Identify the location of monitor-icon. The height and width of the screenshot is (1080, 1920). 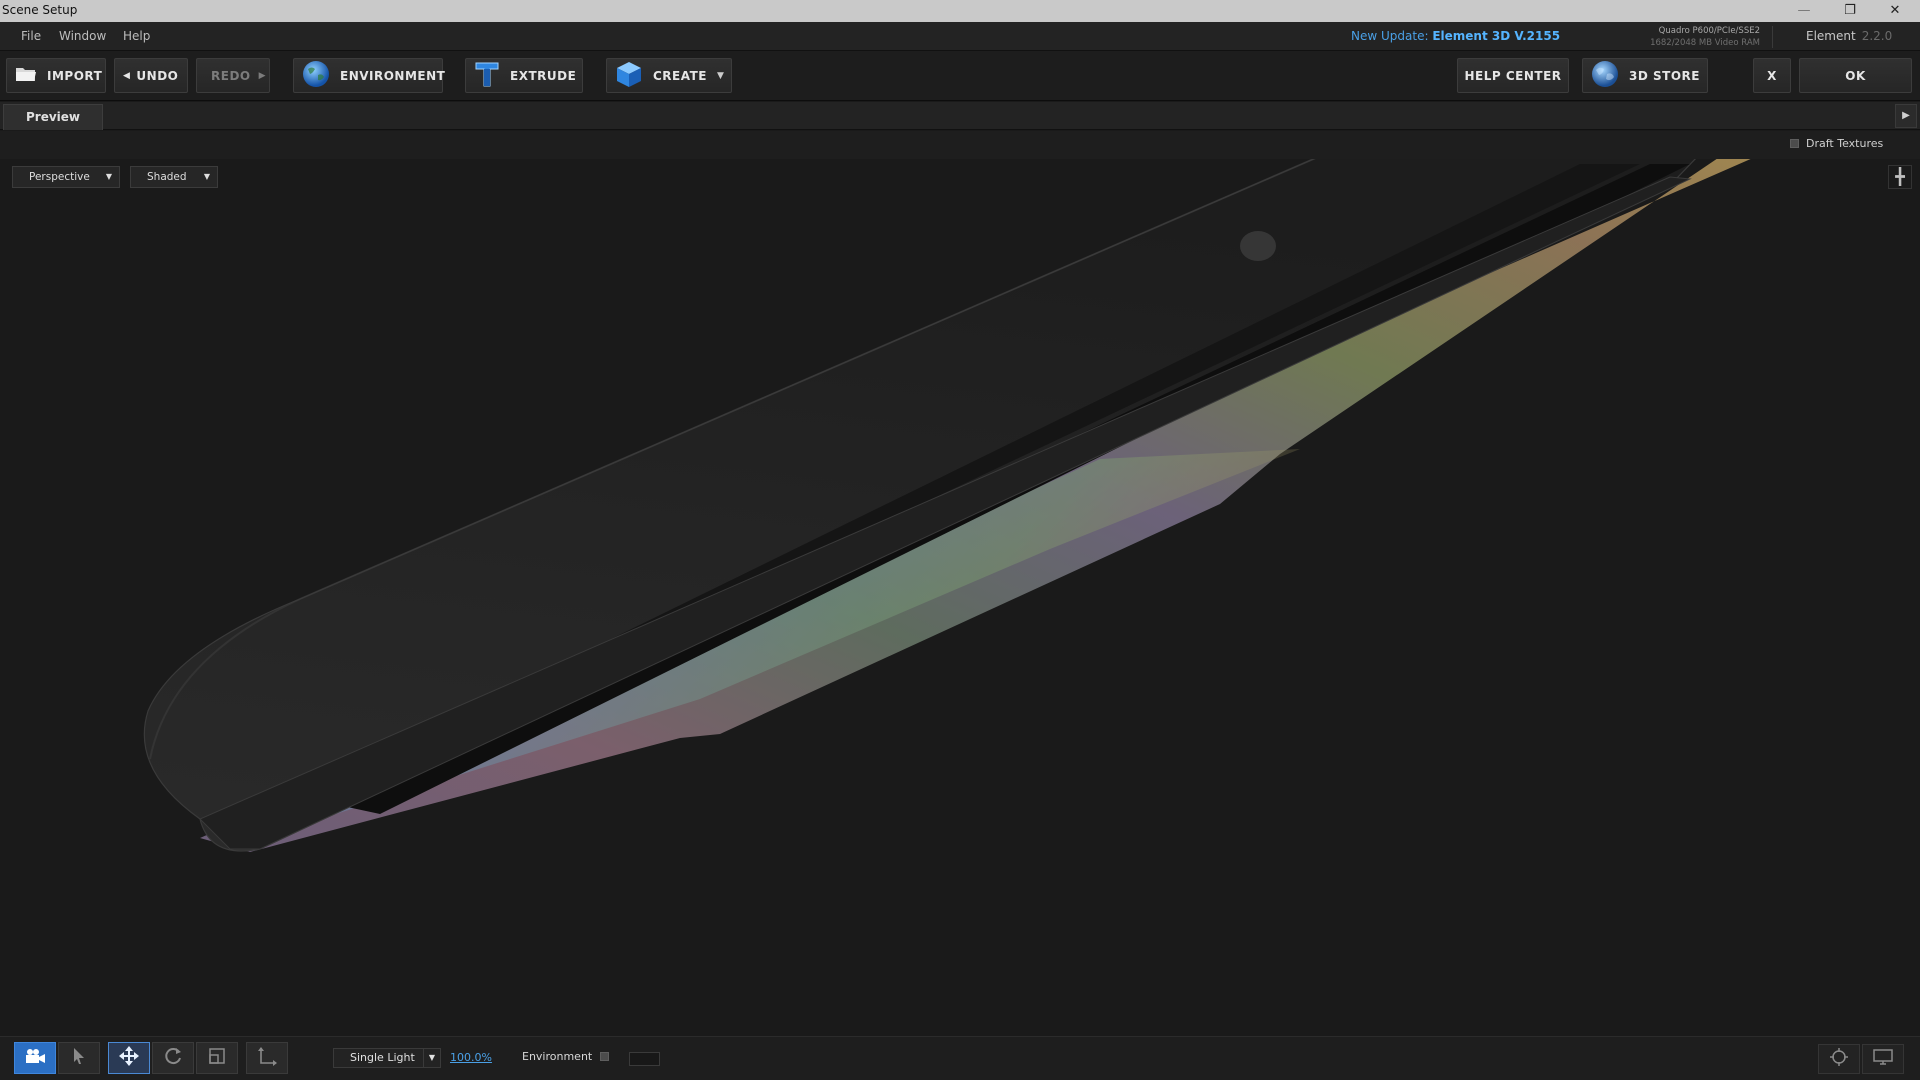
(1883, 1059).